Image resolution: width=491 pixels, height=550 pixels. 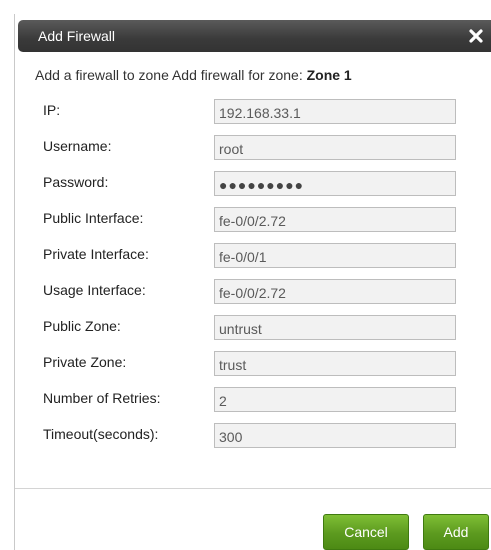 I want to click on retries-field, so click(x=335, y=399).